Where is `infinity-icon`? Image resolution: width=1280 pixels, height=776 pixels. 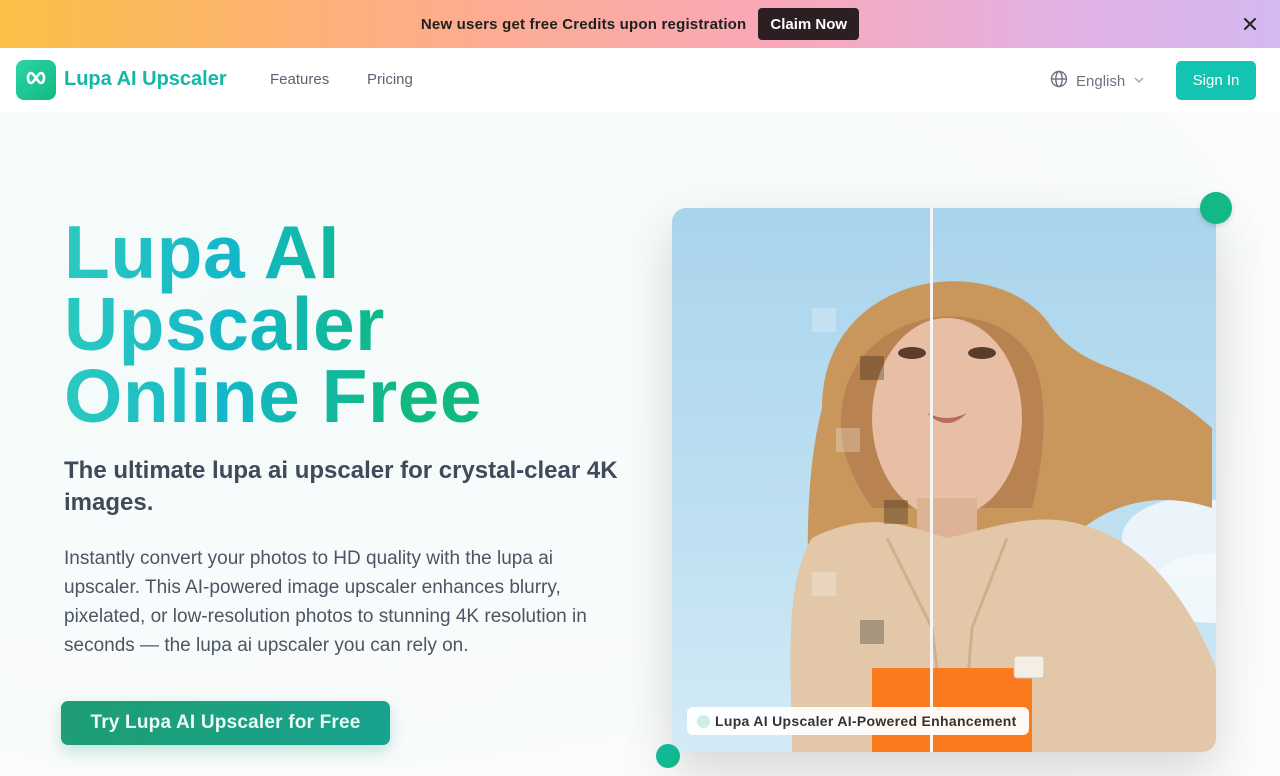
infinity-icon is located at coordinates (36, 80).